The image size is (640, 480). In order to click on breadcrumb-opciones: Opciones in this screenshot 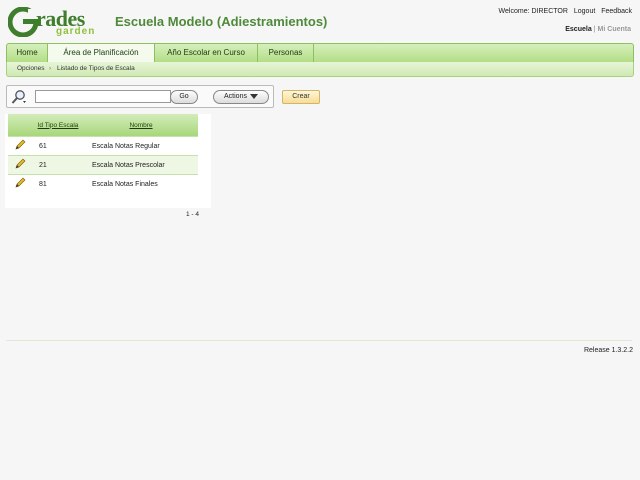, I will do `click(30, 69)`.